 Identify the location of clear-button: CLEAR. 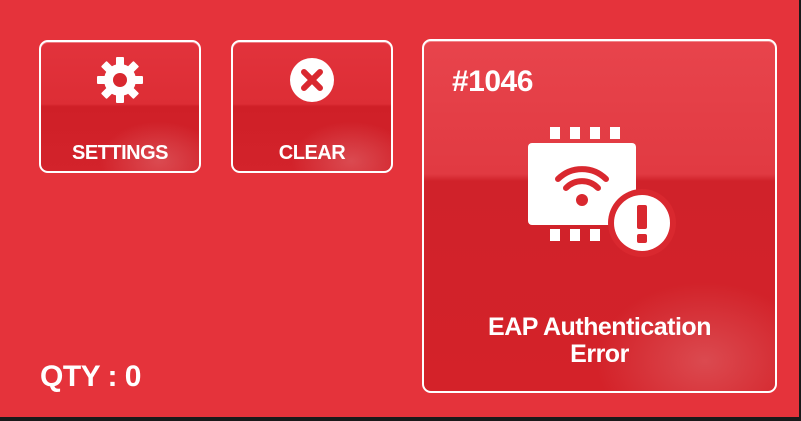
(312, 106).